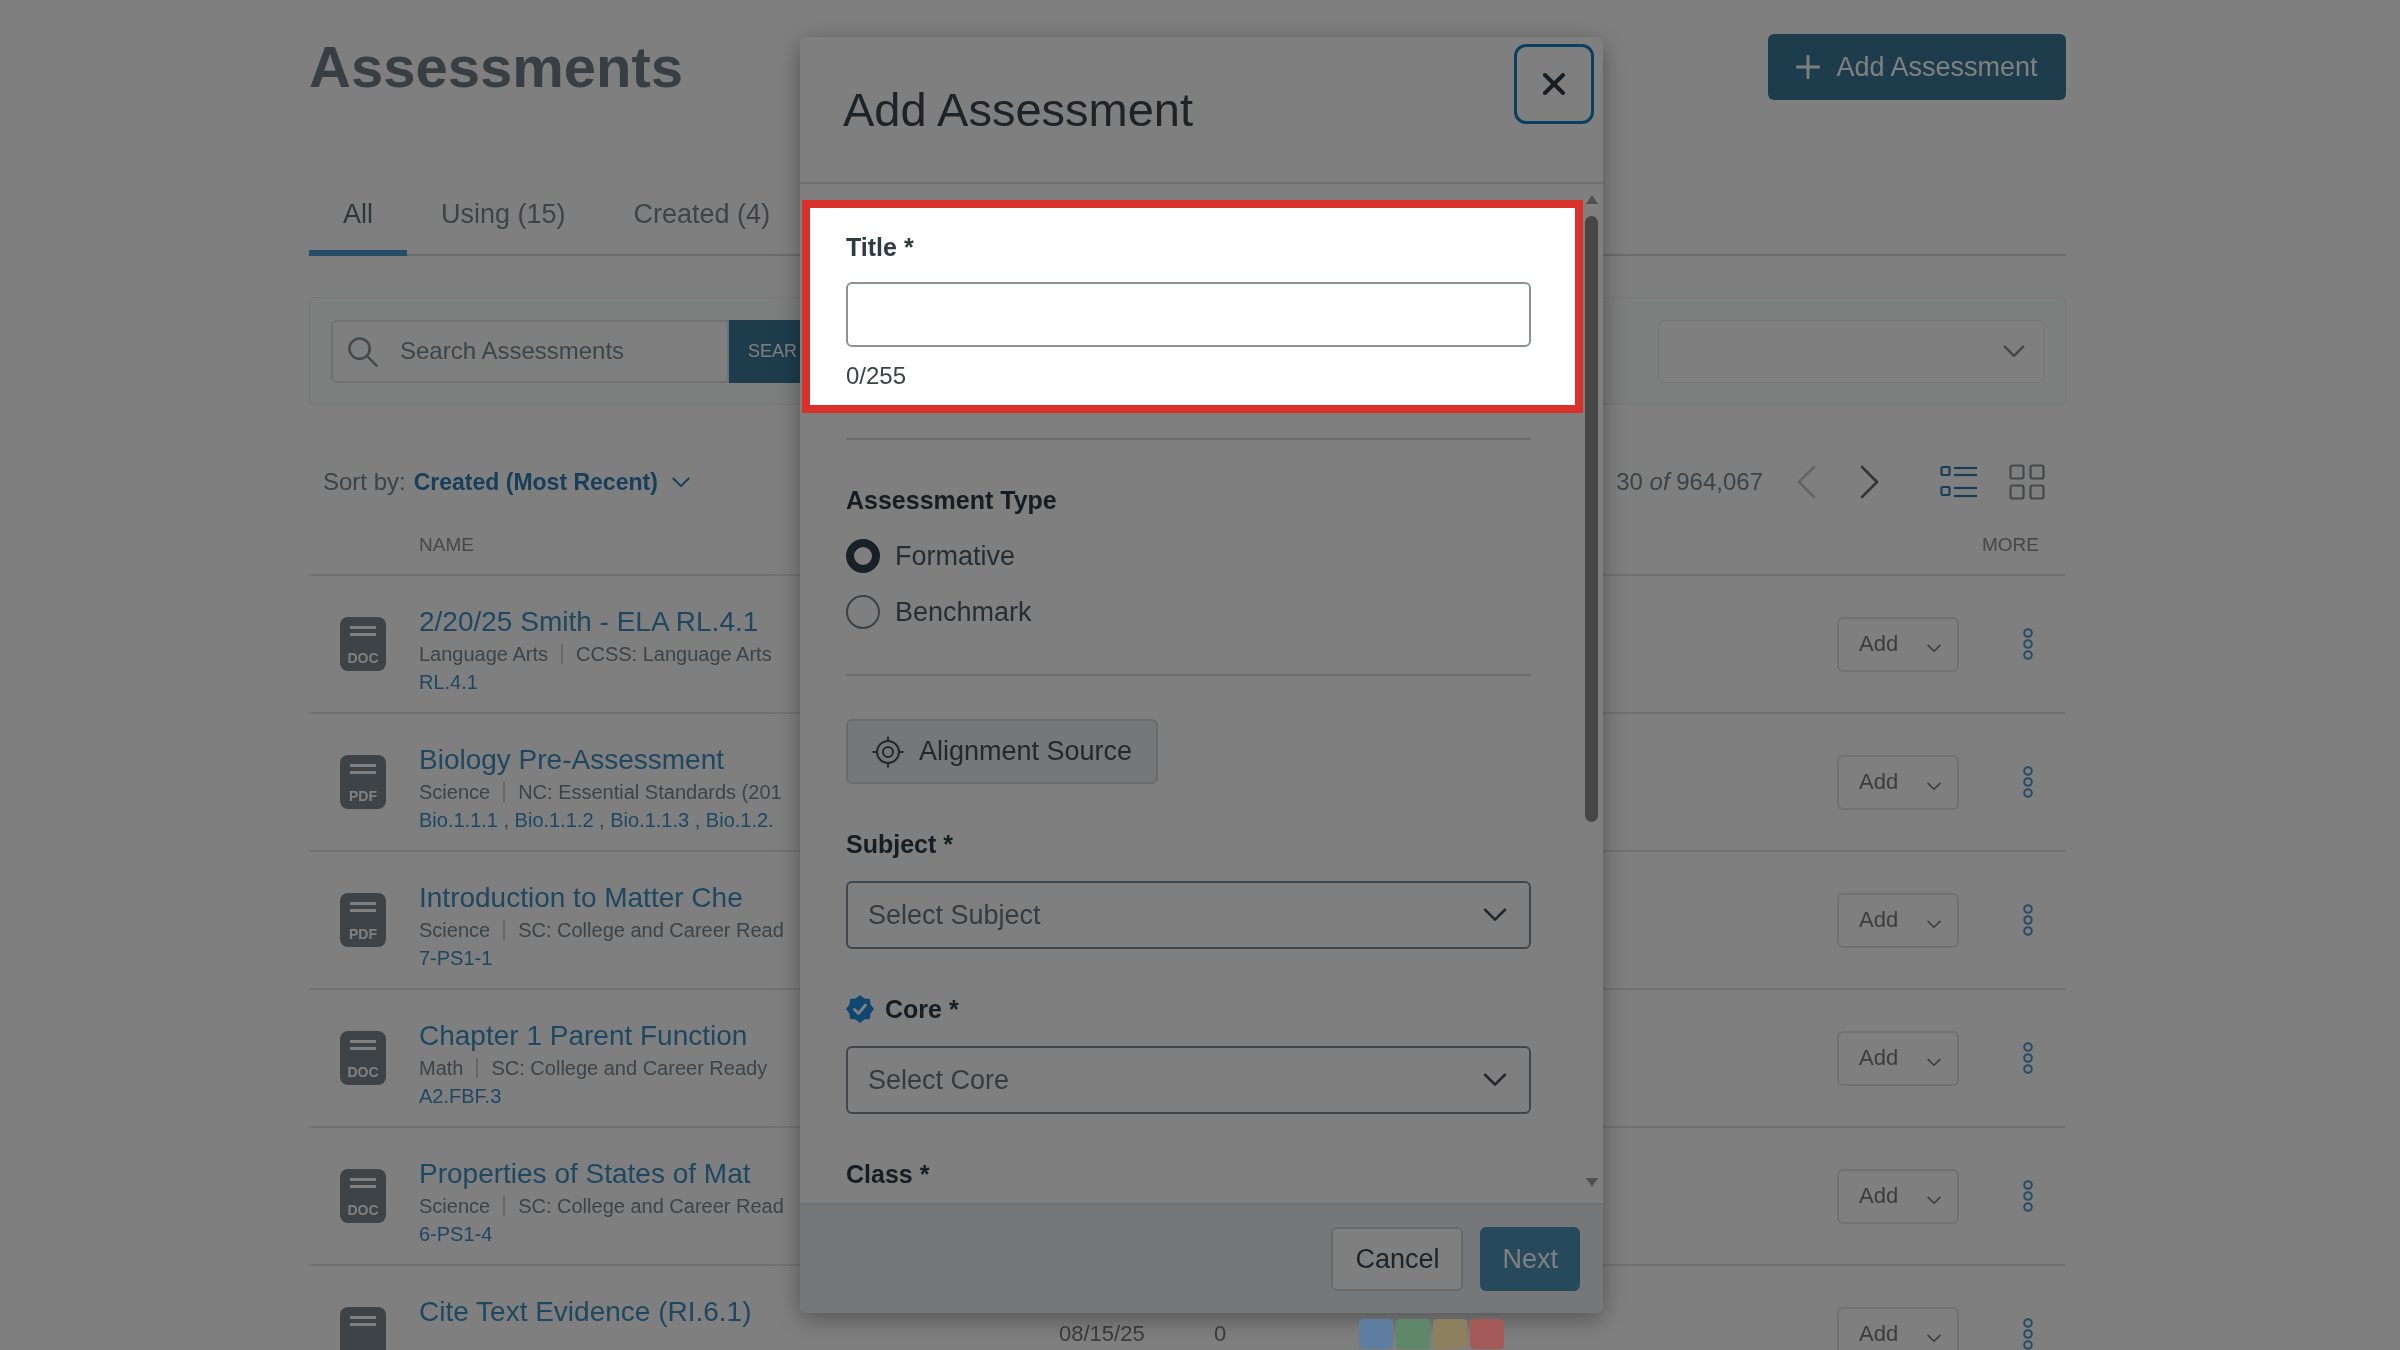  What do you see at coordinates (899, 844) in the screenshot?
I see `field-label: Subject *` at bounding box center [899, 844].